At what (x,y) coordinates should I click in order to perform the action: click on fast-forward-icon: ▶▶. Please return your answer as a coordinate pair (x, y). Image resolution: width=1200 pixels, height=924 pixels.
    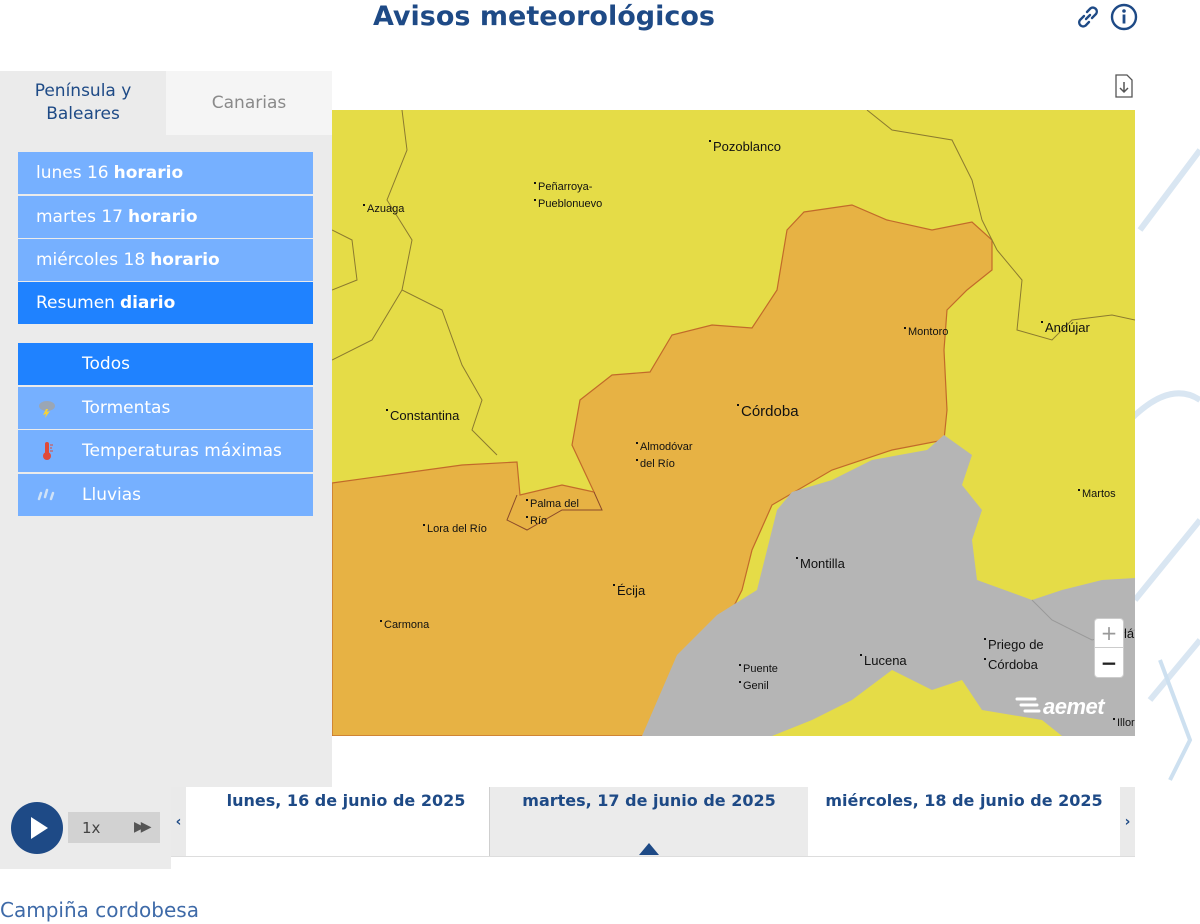
    Looking at the image, I should click on (142, 827).